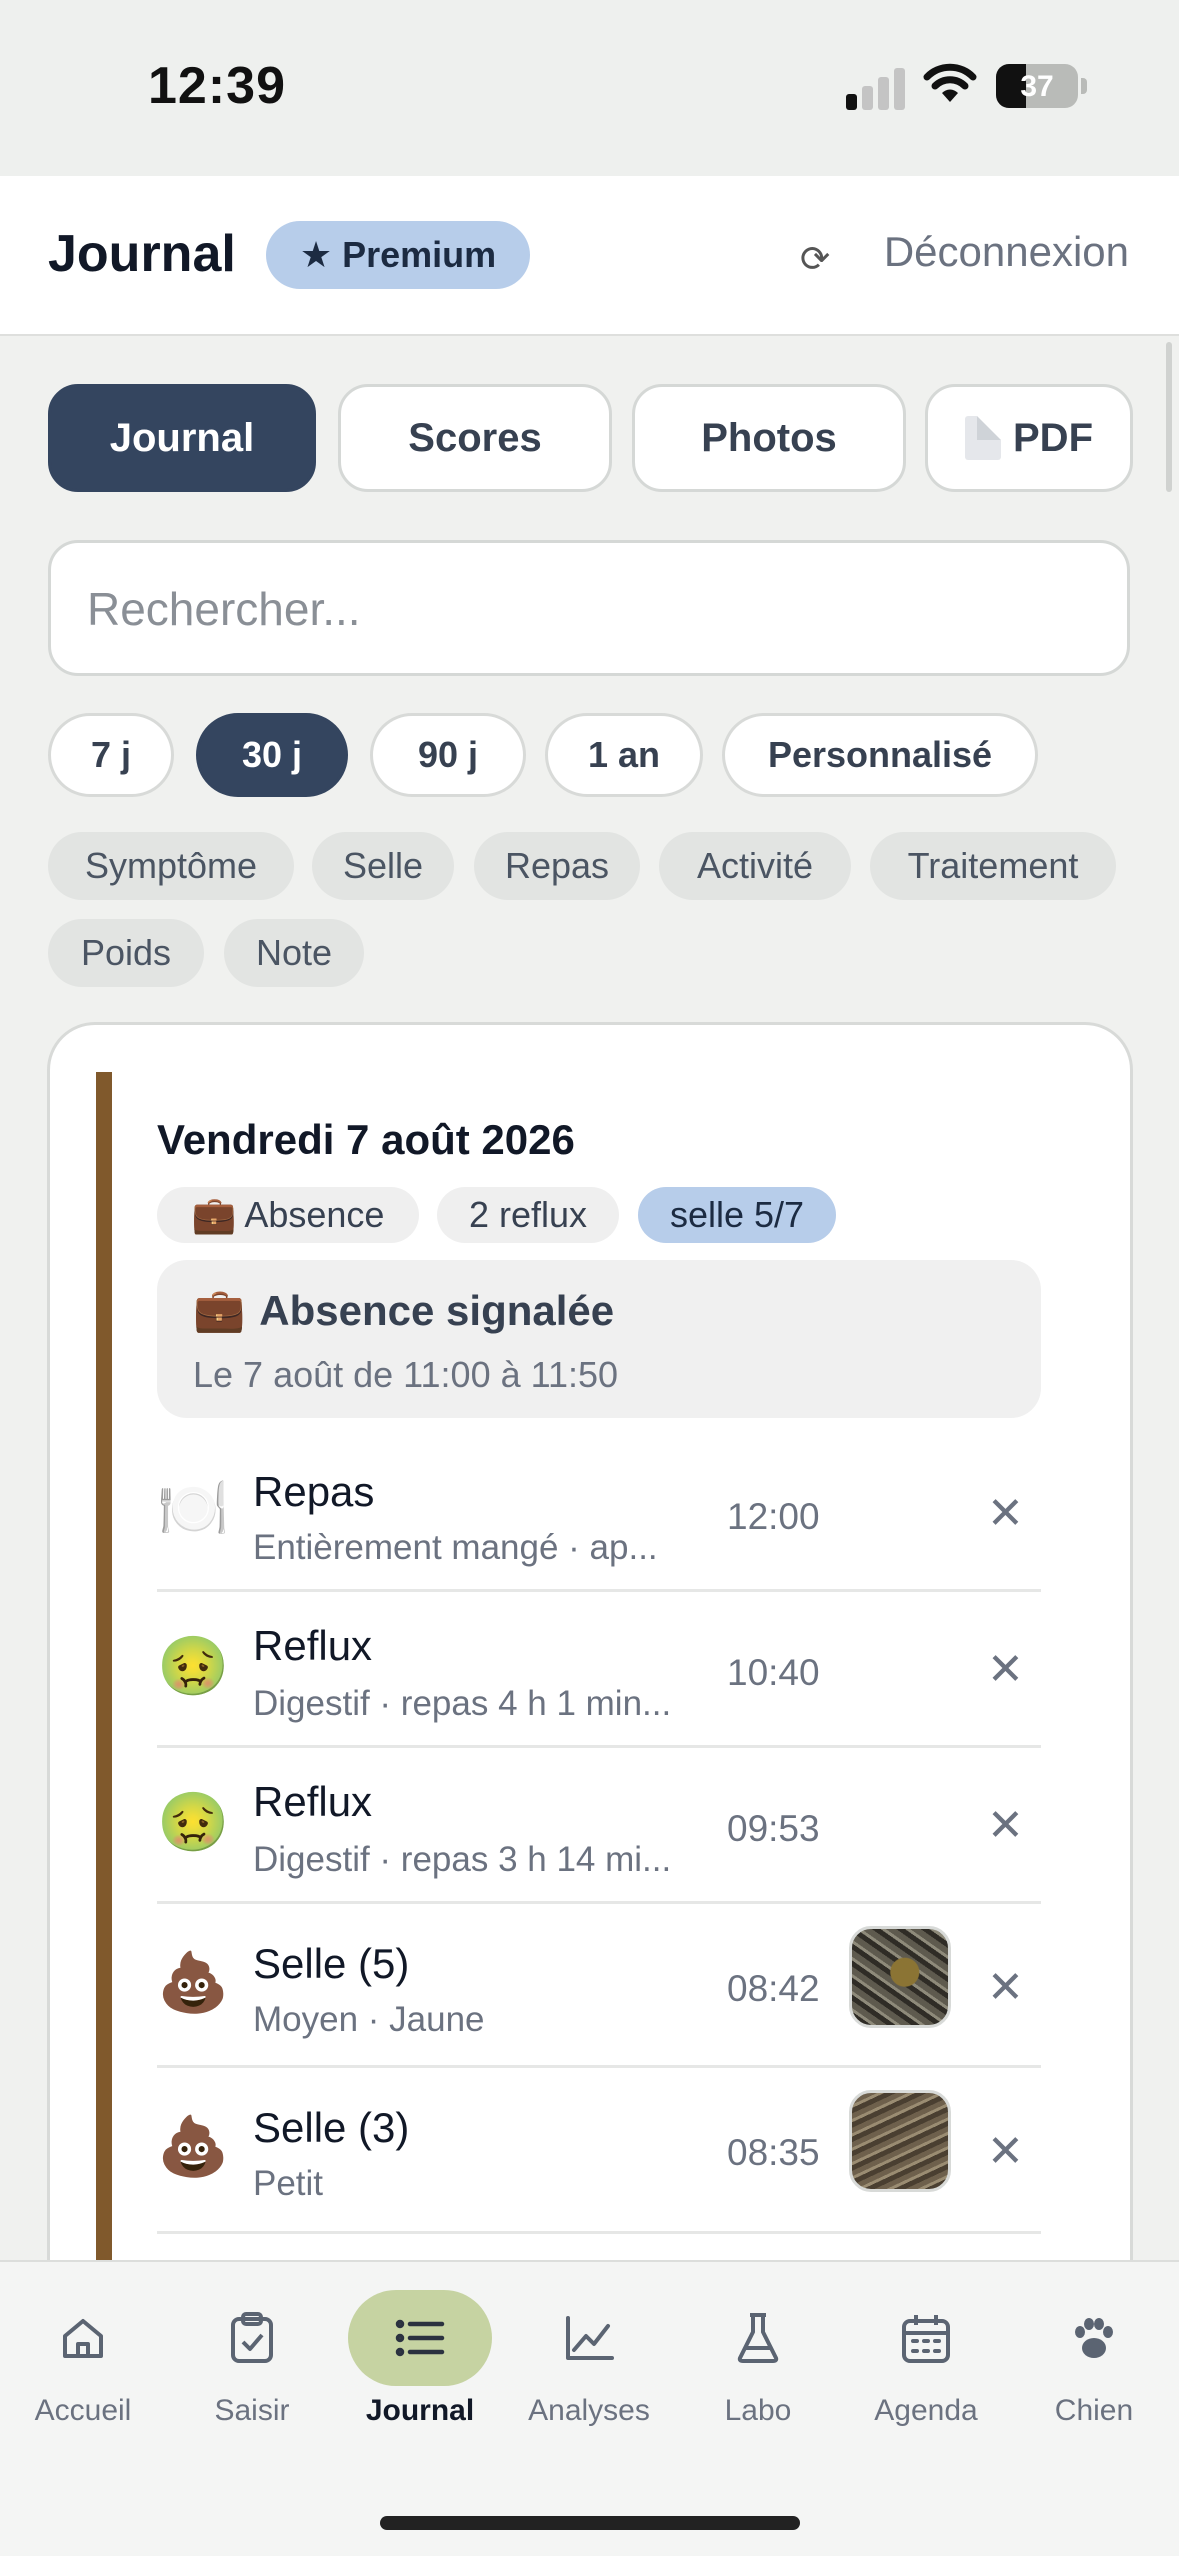 This screenshot has height=2556, width=1179. Describe the element at coordinates (758, 2338) in the screenshot. I see `flask-icon` at that location.